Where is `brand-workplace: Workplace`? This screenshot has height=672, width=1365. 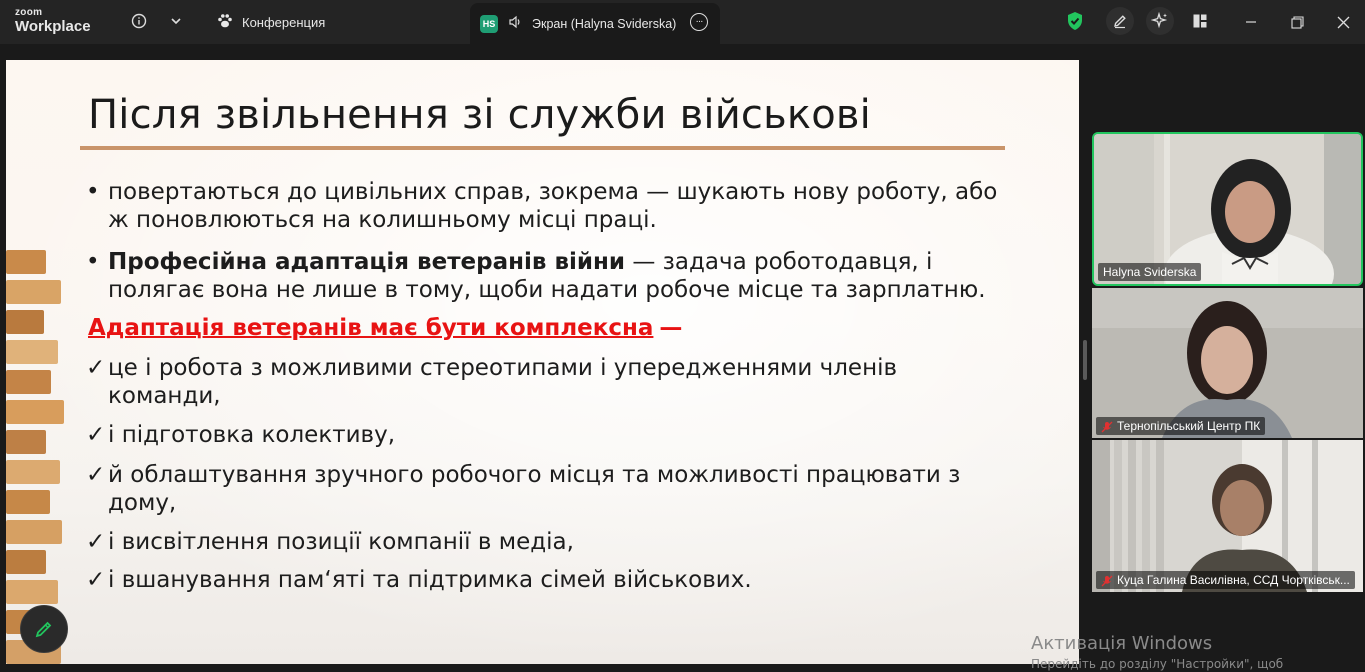 brand-workplace: Workplace is located at coordinates (53, 26).